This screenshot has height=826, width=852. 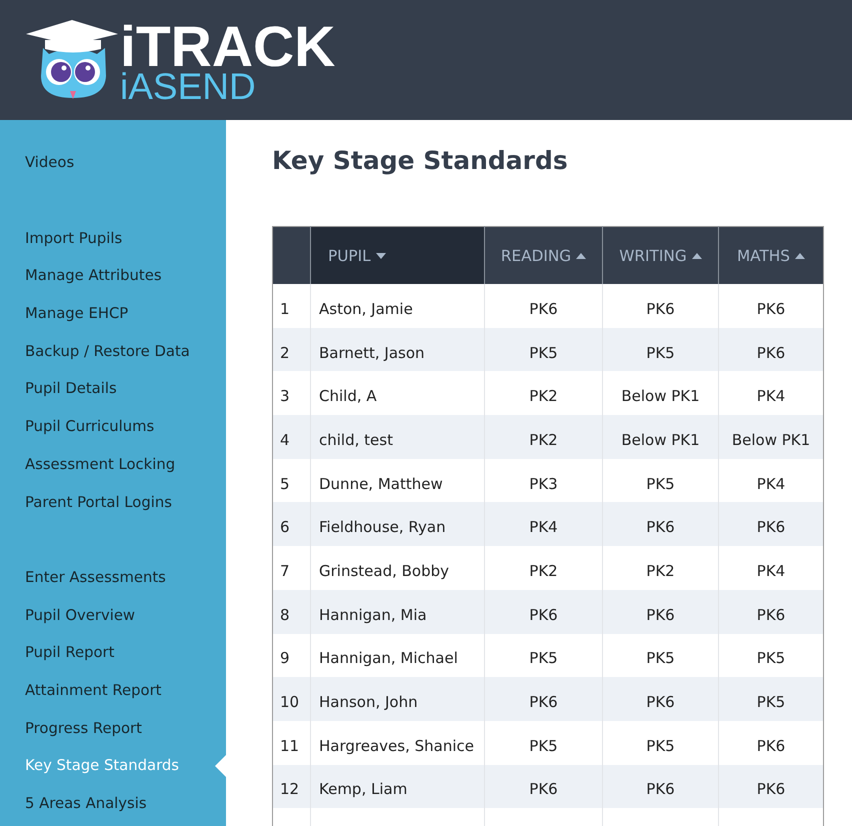 What do you see at coordinates (228, 47) in the screenshot?
I see `logo-title: iTRACK` at bounding box center [228, 47].